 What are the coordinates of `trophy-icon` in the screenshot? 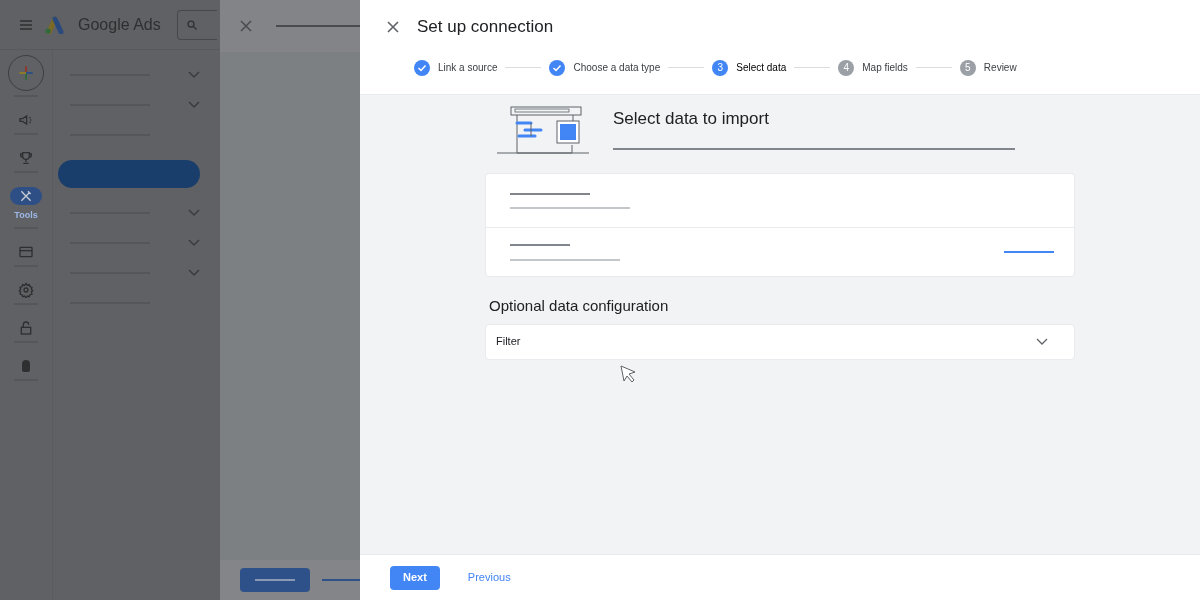 It's located at (26, 158).